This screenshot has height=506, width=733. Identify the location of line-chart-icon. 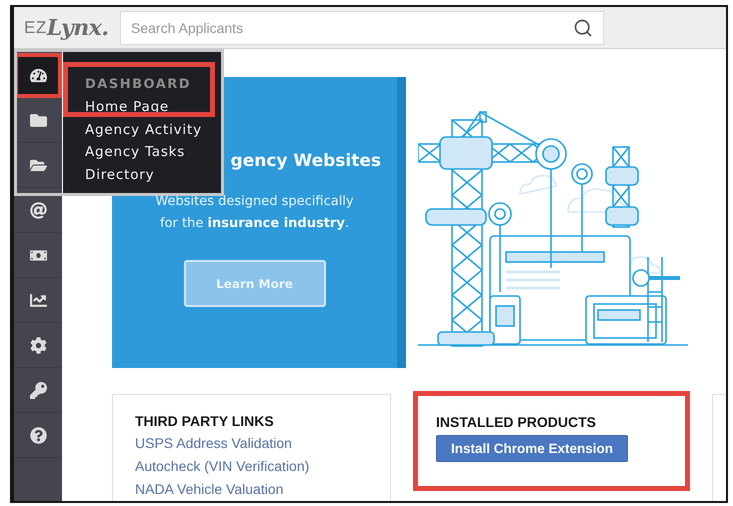
(38, 300).